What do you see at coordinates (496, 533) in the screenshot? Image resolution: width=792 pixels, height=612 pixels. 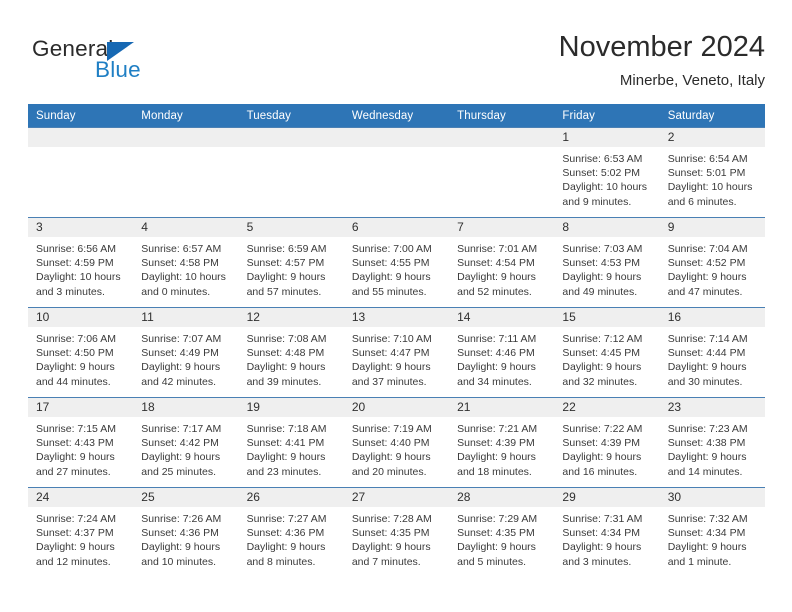 I see `sunset-time: Sunset: 4:35 PM` at bounding box center [496, 533].